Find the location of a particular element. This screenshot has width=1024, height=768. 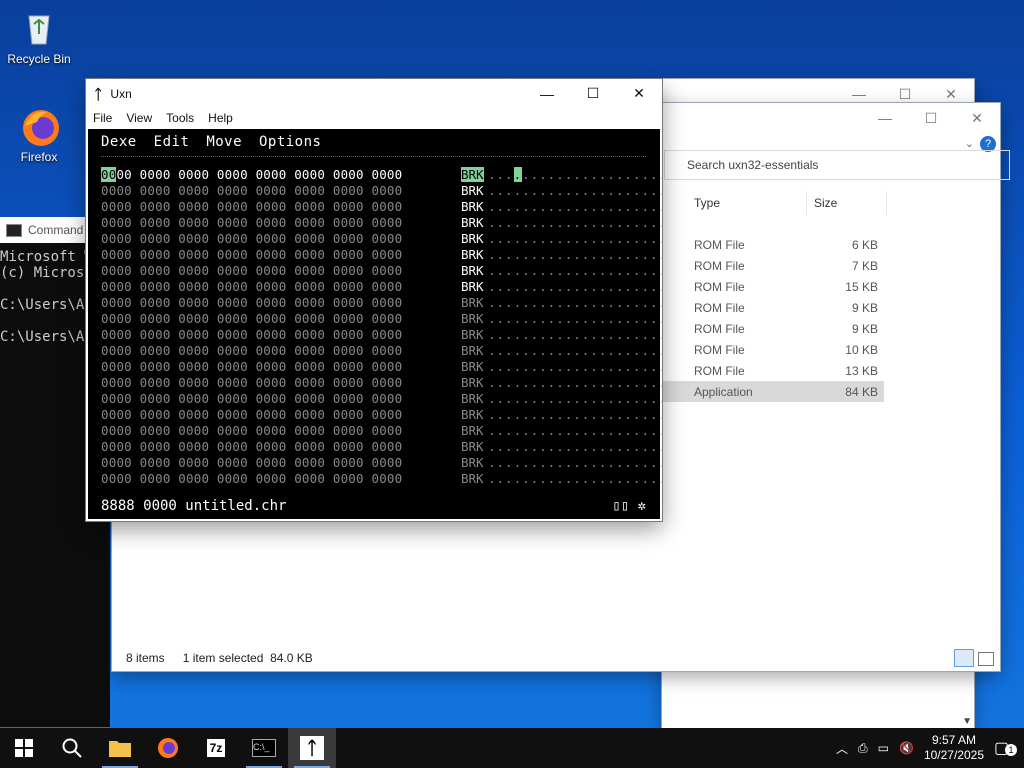

column-header-type: Type is located at coordinates (750, 203).